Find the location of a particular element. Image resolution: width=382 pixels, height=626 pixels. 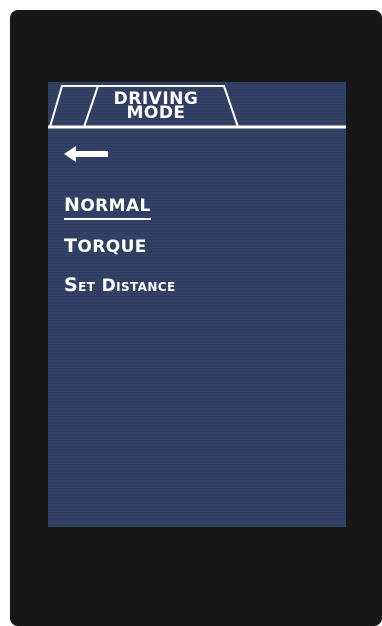

menu-item-torque: Torque is located at coordinates (120, 246).